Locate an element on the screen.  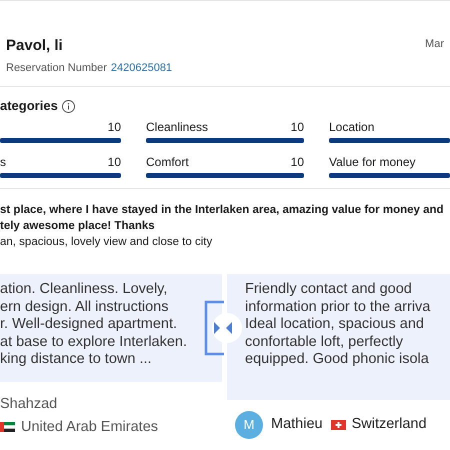
review-line: information prior to the arriva is located at coordinates (338, 307).